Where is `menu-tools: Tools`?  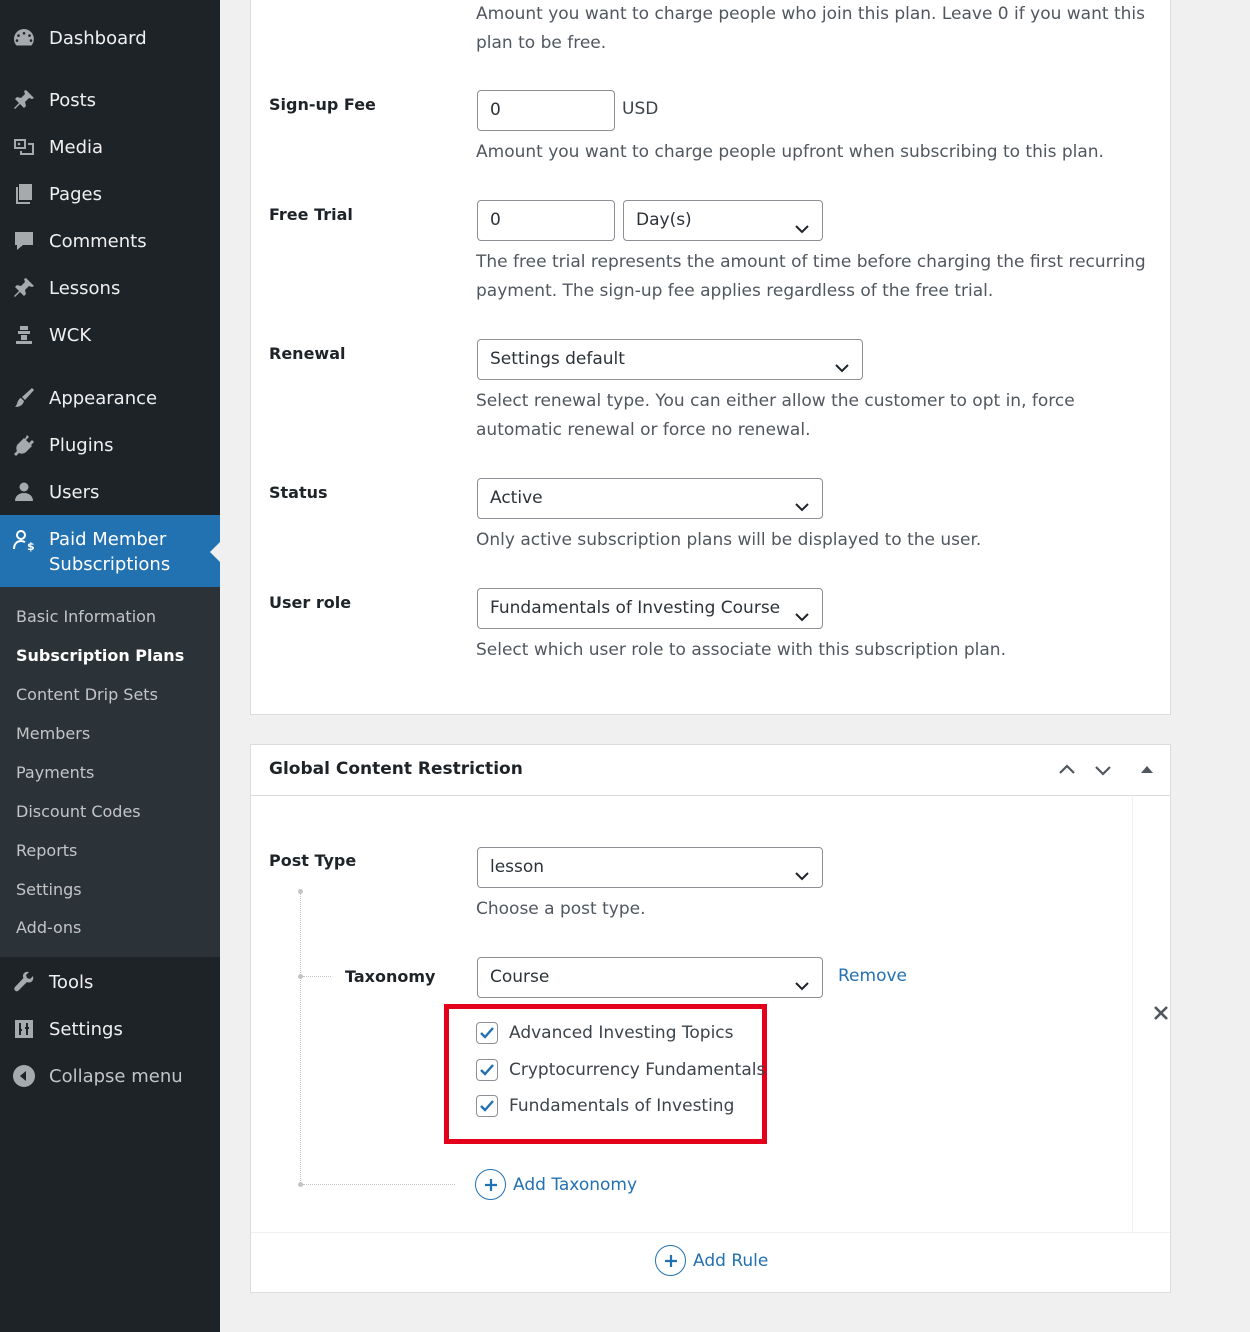 menu-tools: Tools is located at coordinates (110, 982).